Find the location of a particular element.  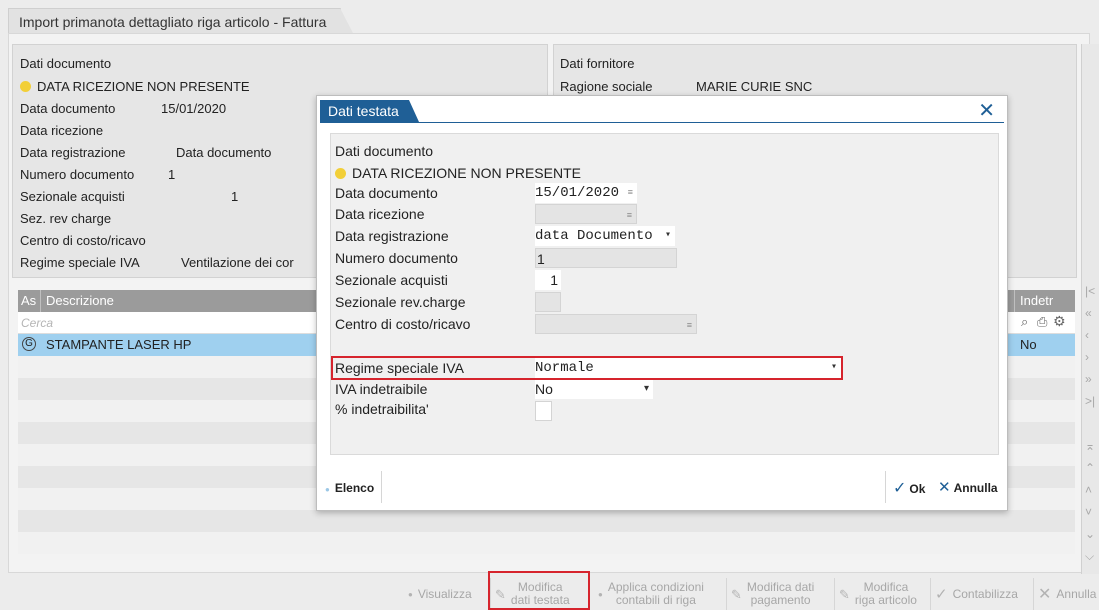

supplier-label-ragione-sociale: Ragione sociale is located at coordinates (606, 86).